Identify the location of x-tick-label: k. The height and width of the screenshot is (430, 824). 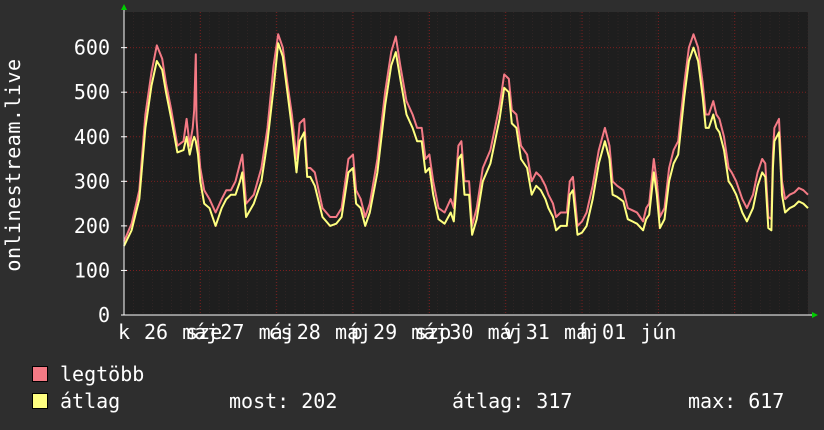
(124, 332).